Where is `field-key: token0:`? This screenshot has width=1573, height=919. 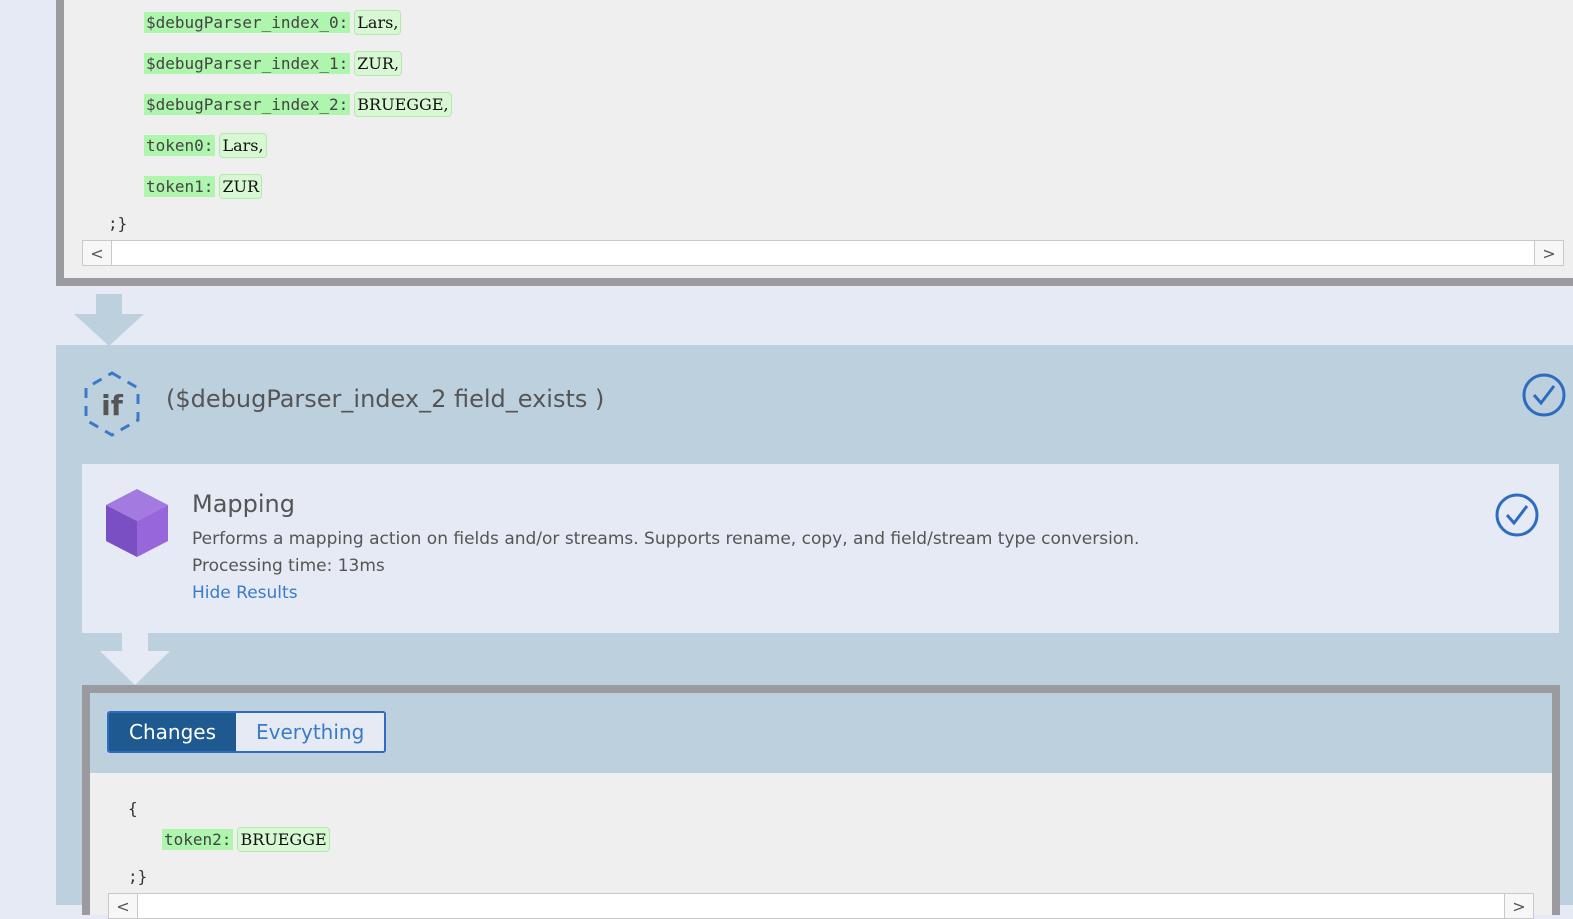
field-key: token0: is located at coordinates (180, 145).